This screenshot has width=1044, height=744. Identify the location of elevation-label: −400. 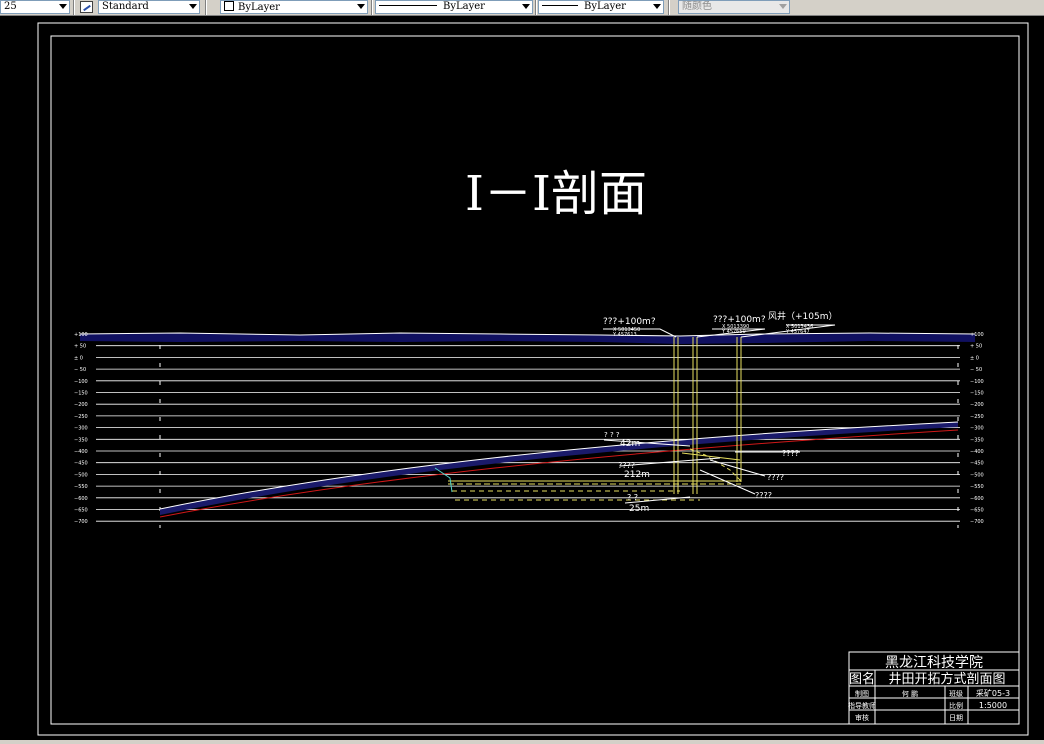
(977, 452).